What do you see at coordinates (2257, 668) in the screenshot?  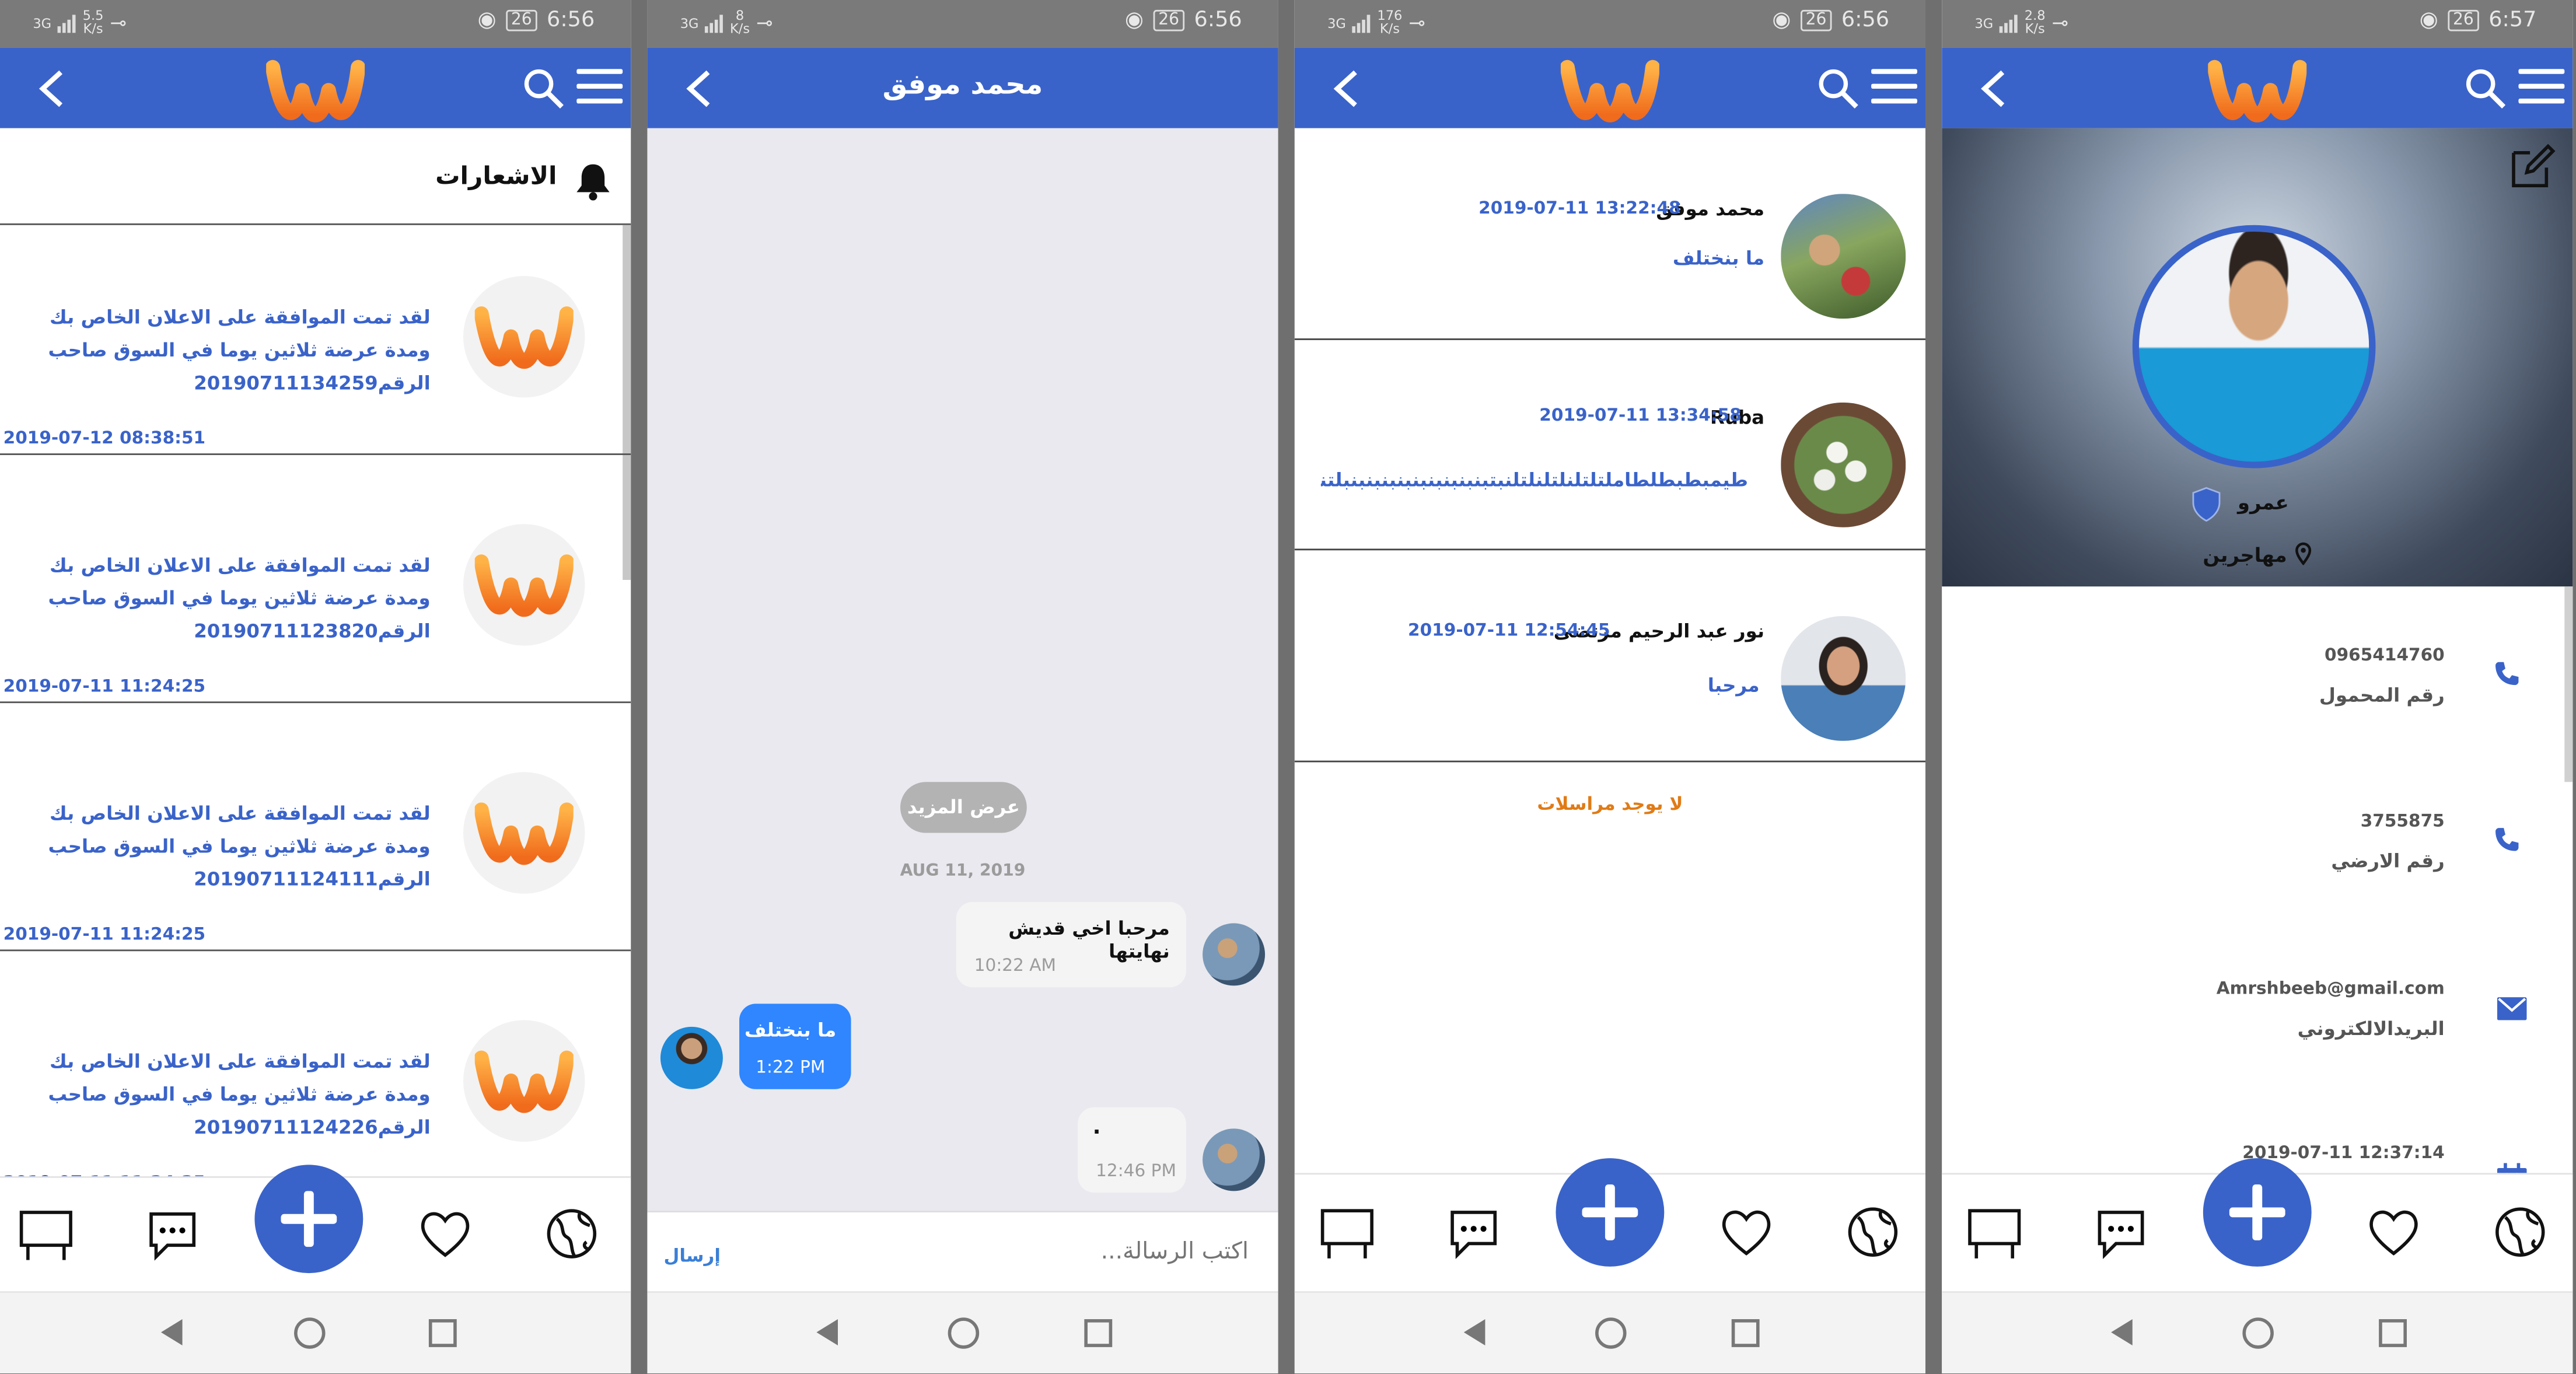 I see `detail-row-mobile: 0965414760 رقم المحمول` at bounding box center [2257, 668].